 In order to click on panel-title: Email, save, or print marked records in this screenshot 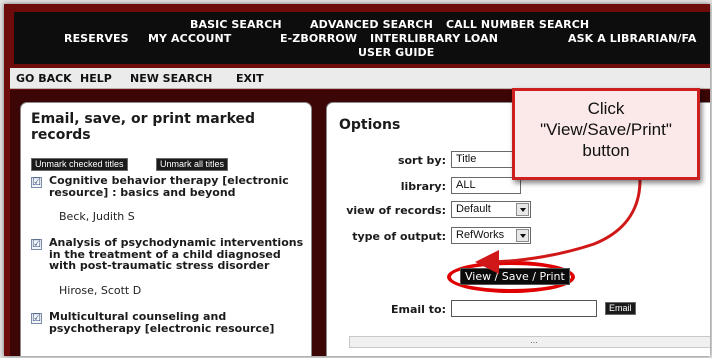, I will do `click(143, 127)`.